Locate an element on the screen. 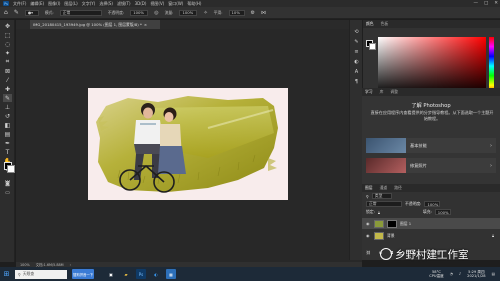 The image size is (500, 281). task-view-icon: ▣ is located at coordinates (111, 274).